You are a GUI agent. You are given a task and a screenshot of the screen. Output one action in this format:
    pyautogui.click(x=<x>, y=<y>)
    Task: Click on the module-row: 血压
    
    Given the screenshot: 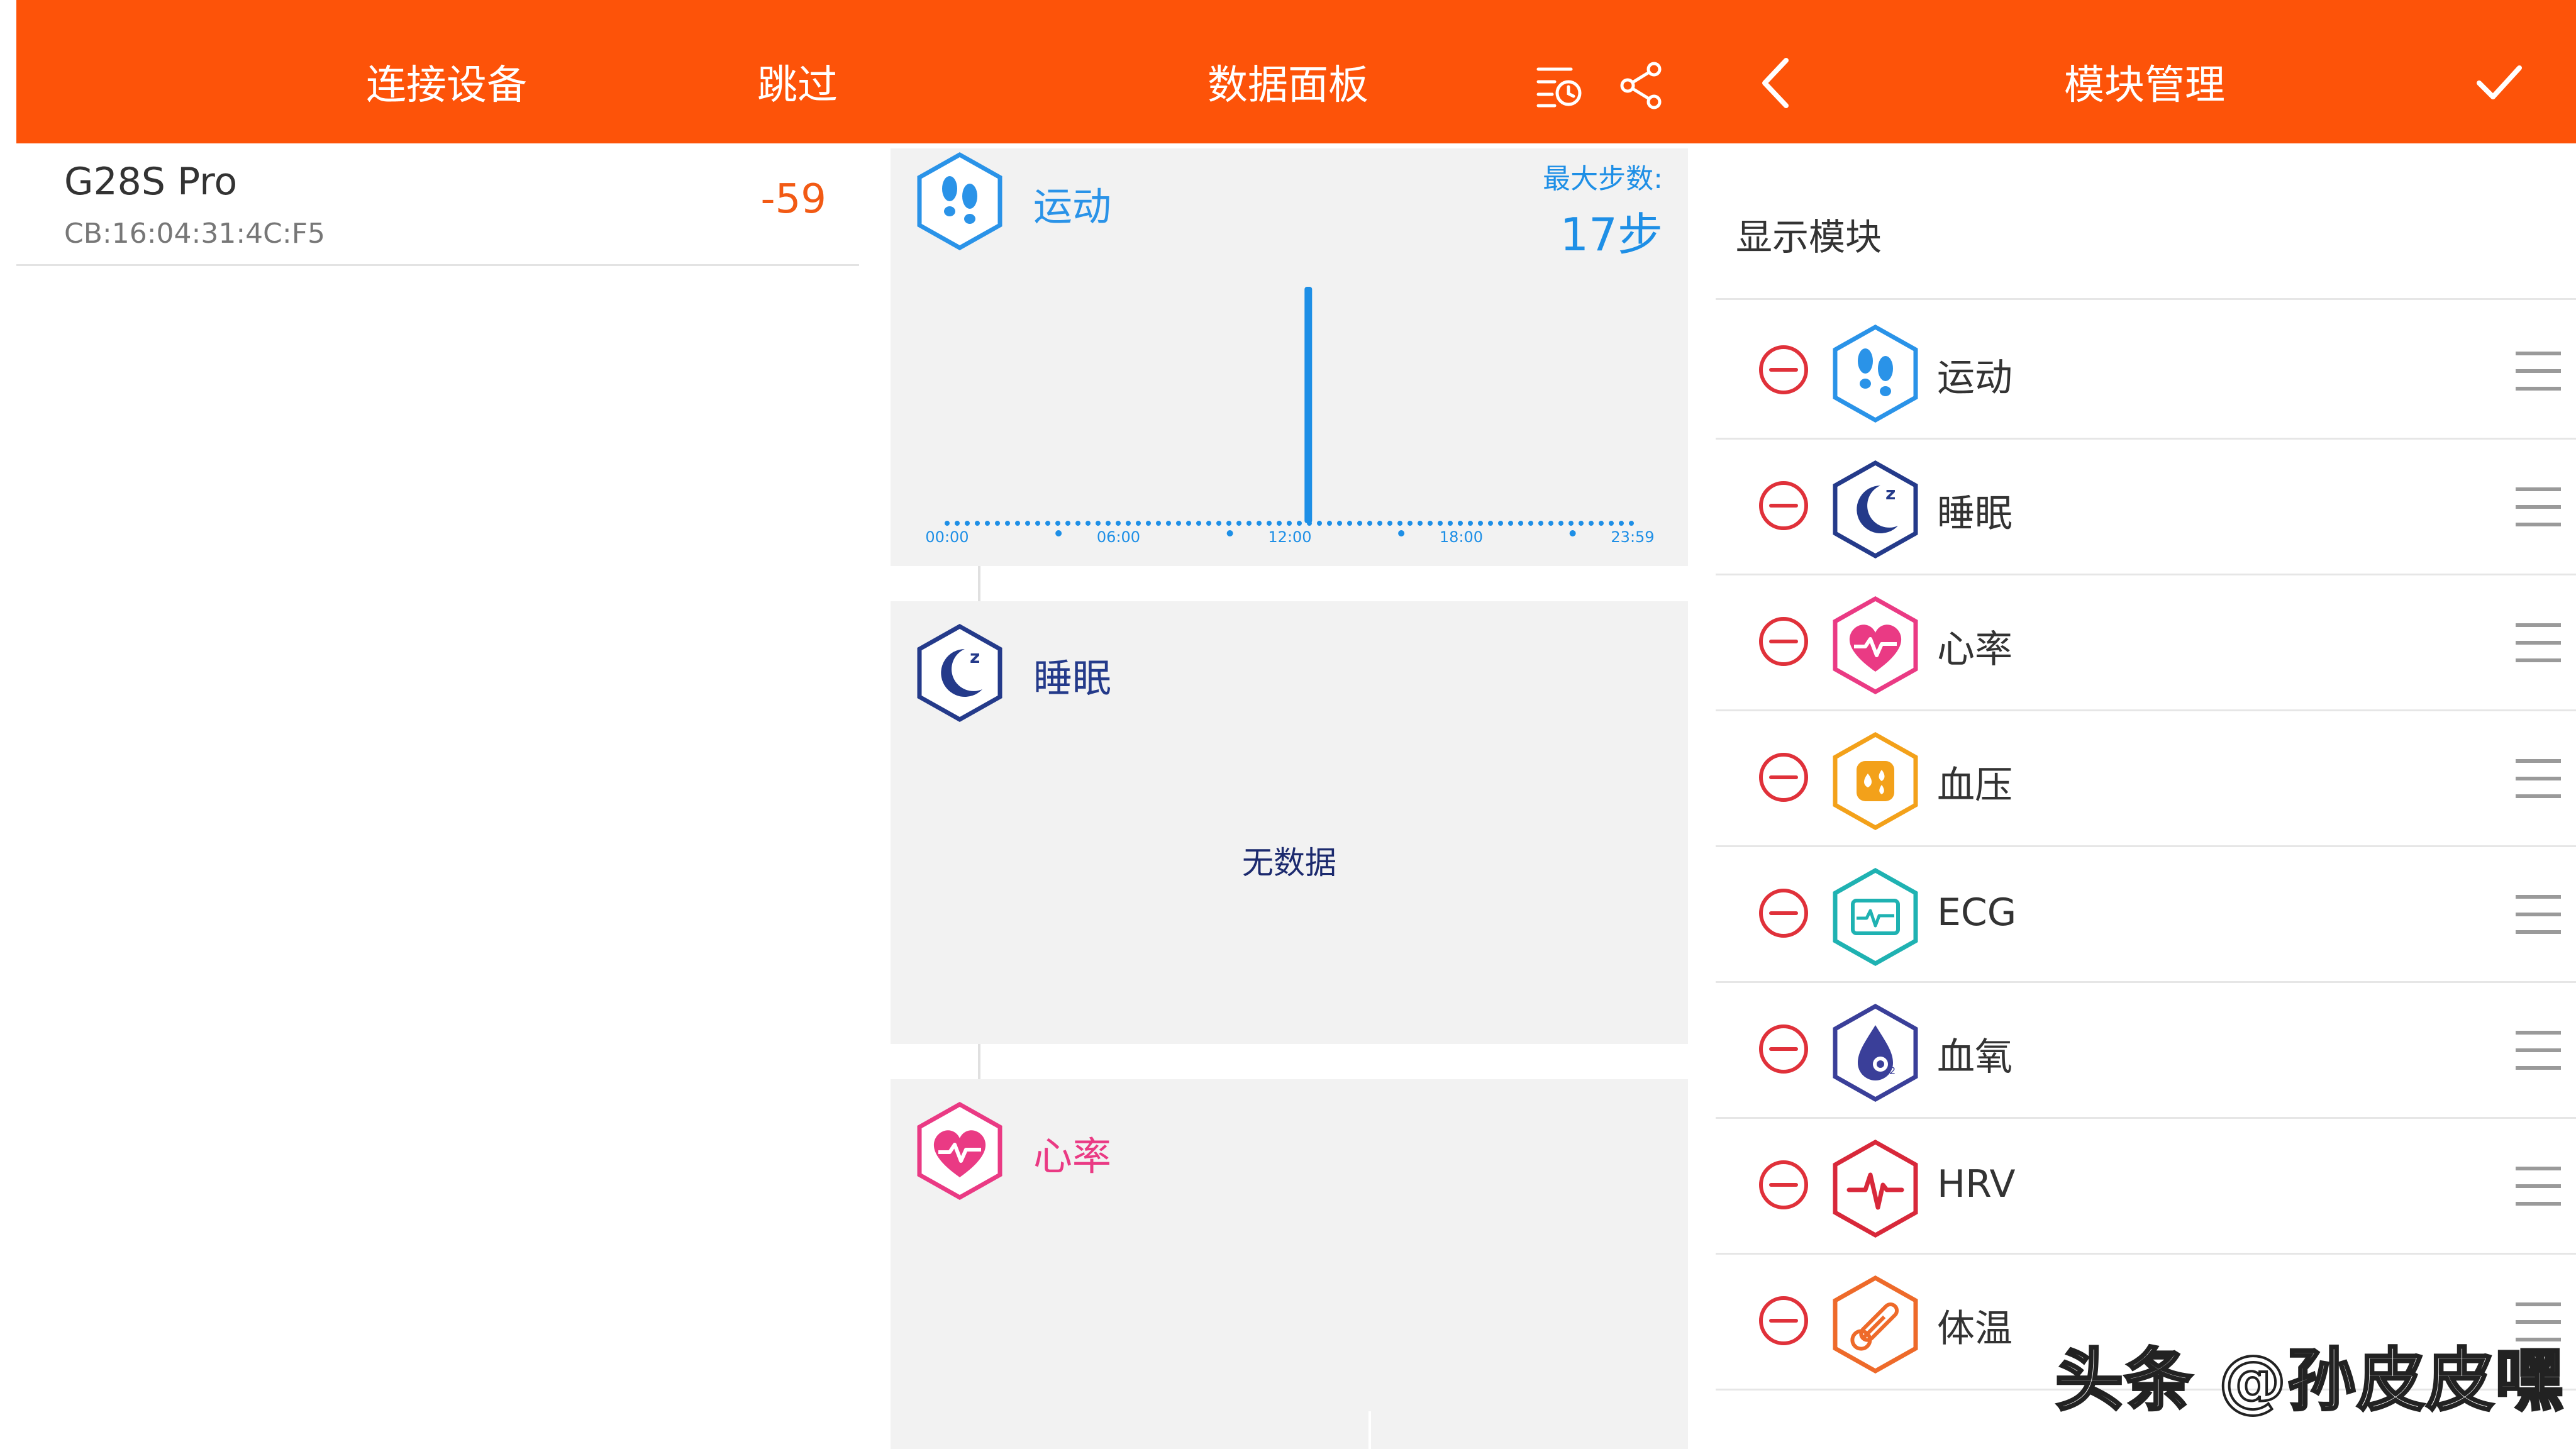 What is the action you would take?
    pyautogui.click(x=2146, y=778)
    